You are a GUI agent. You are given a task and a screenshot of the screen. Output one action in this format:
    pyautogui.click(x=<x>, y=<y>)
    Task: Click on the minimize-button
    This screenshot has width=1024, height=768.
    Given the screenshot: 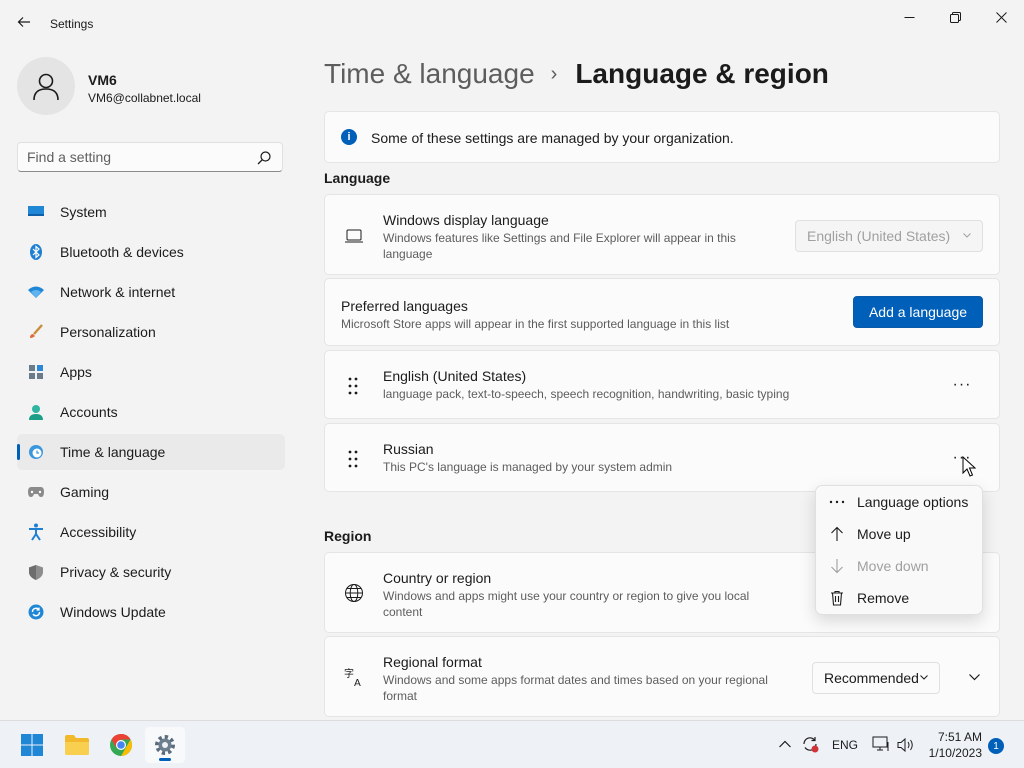 What is the action you would take?
    pyautogui.click(x=909, y=17)
    